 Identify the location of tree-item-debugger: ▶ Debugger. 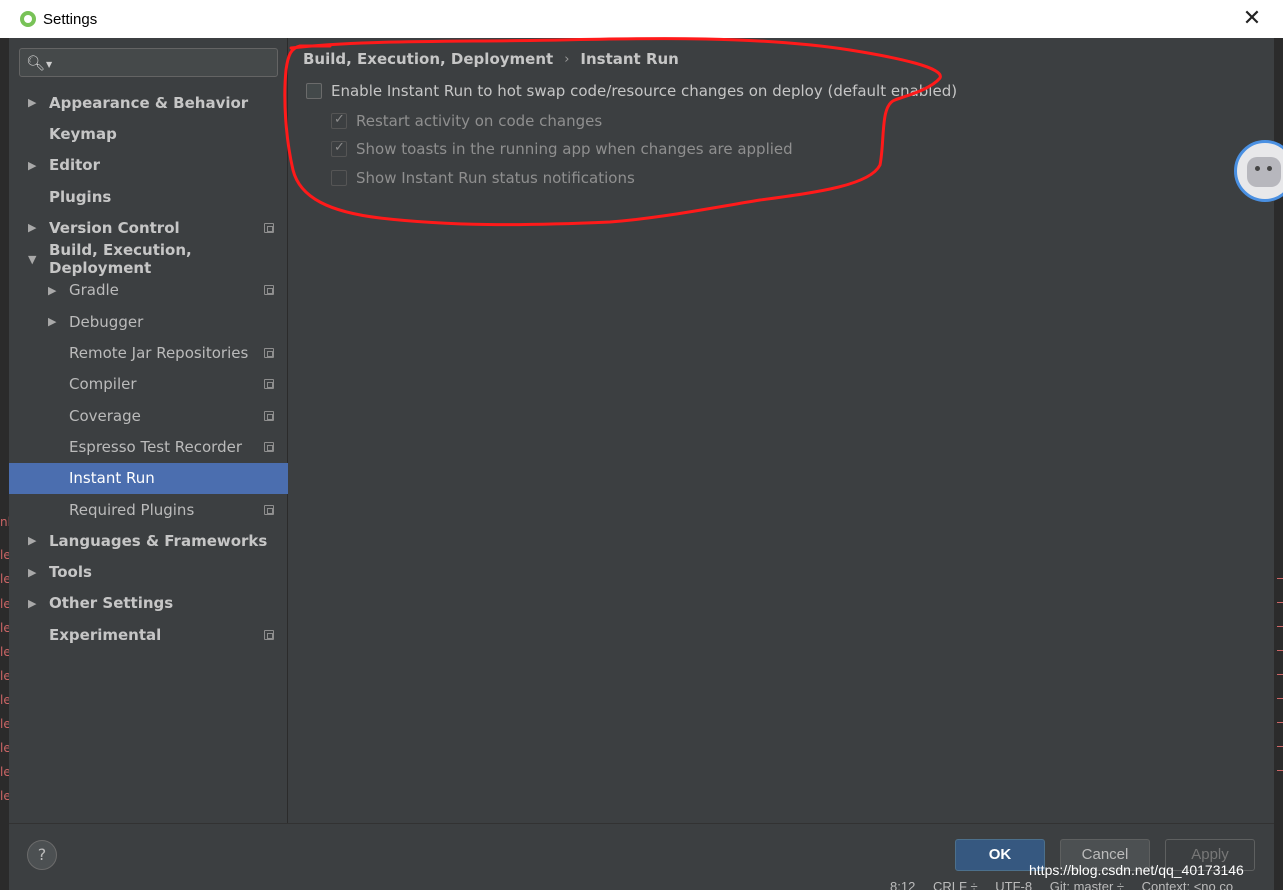
(148, 321).